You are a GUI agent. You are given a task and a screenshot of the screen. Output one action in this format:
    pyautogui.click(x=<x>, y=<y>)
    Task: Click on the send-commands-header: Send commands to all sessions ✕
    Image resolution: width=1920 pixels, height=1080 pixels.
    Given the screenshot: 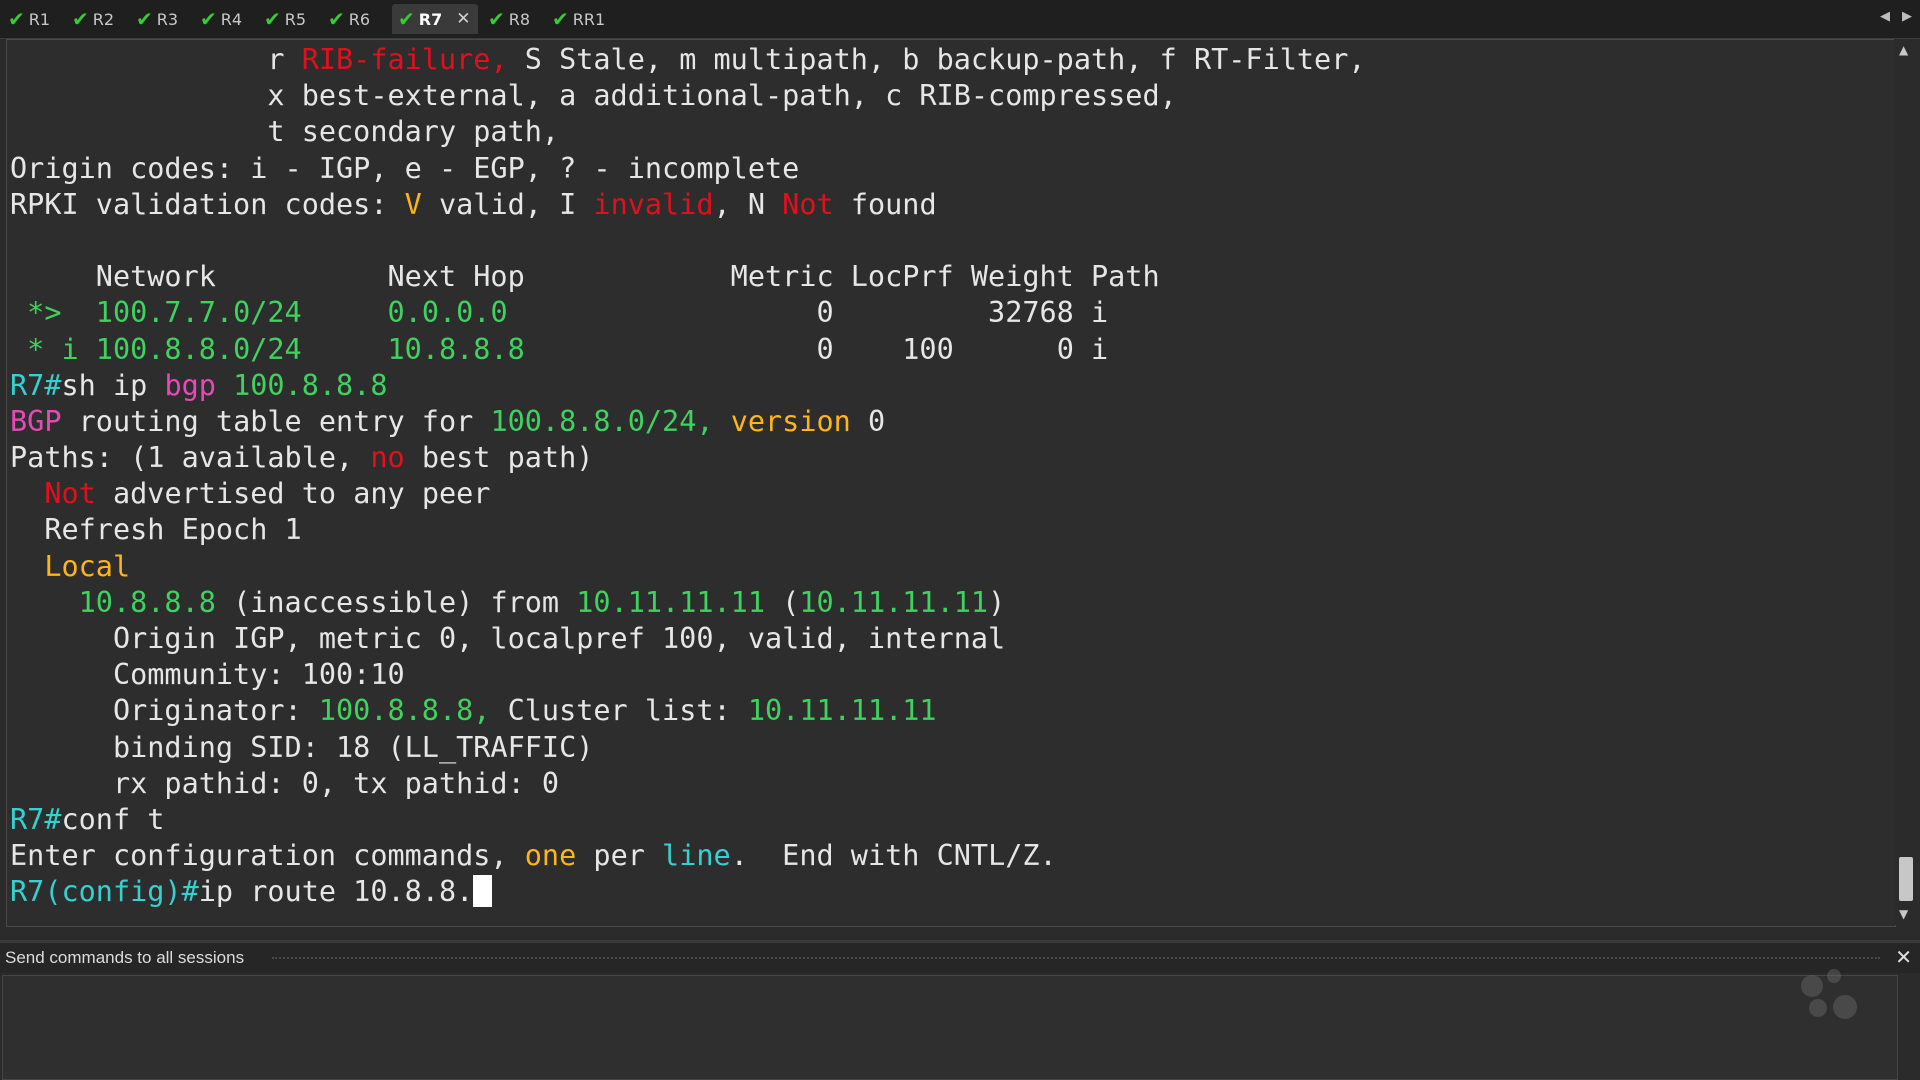 What is the action you would take?
    pyautogui.click(x=960, y=956)
    